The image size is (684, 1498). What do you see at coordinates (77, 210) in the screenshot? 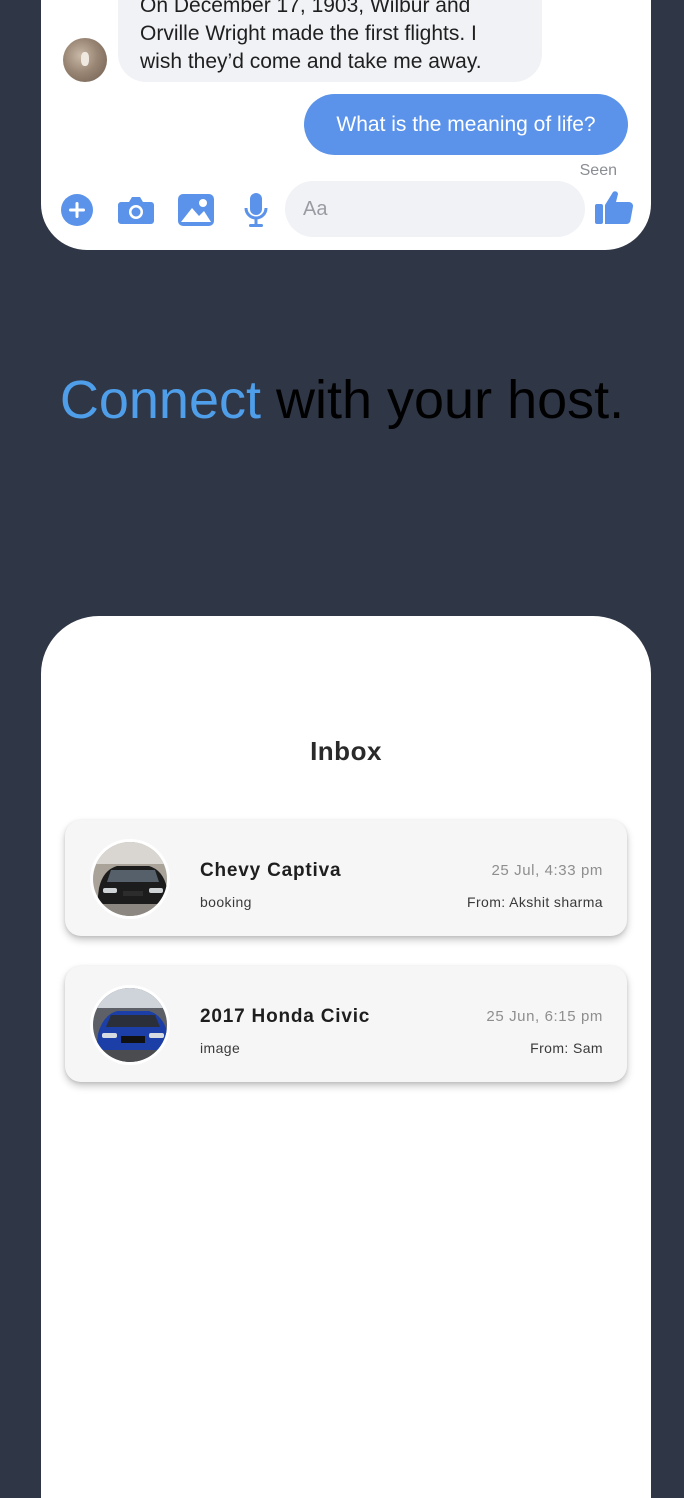
I see `plus-circle-icon` at bounding box center [77, 210].